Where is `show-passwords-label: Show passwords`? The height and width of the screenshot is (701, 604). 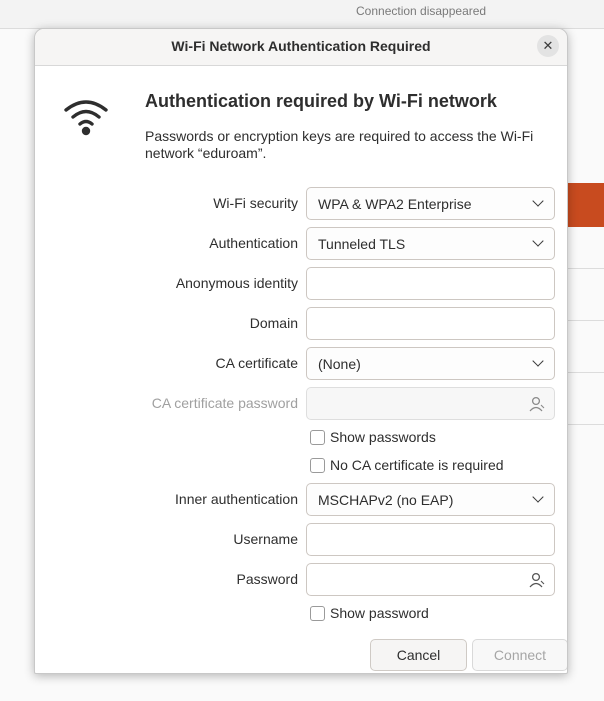
show-passwords-label: Show passwords is located at coordinates (383, 437).